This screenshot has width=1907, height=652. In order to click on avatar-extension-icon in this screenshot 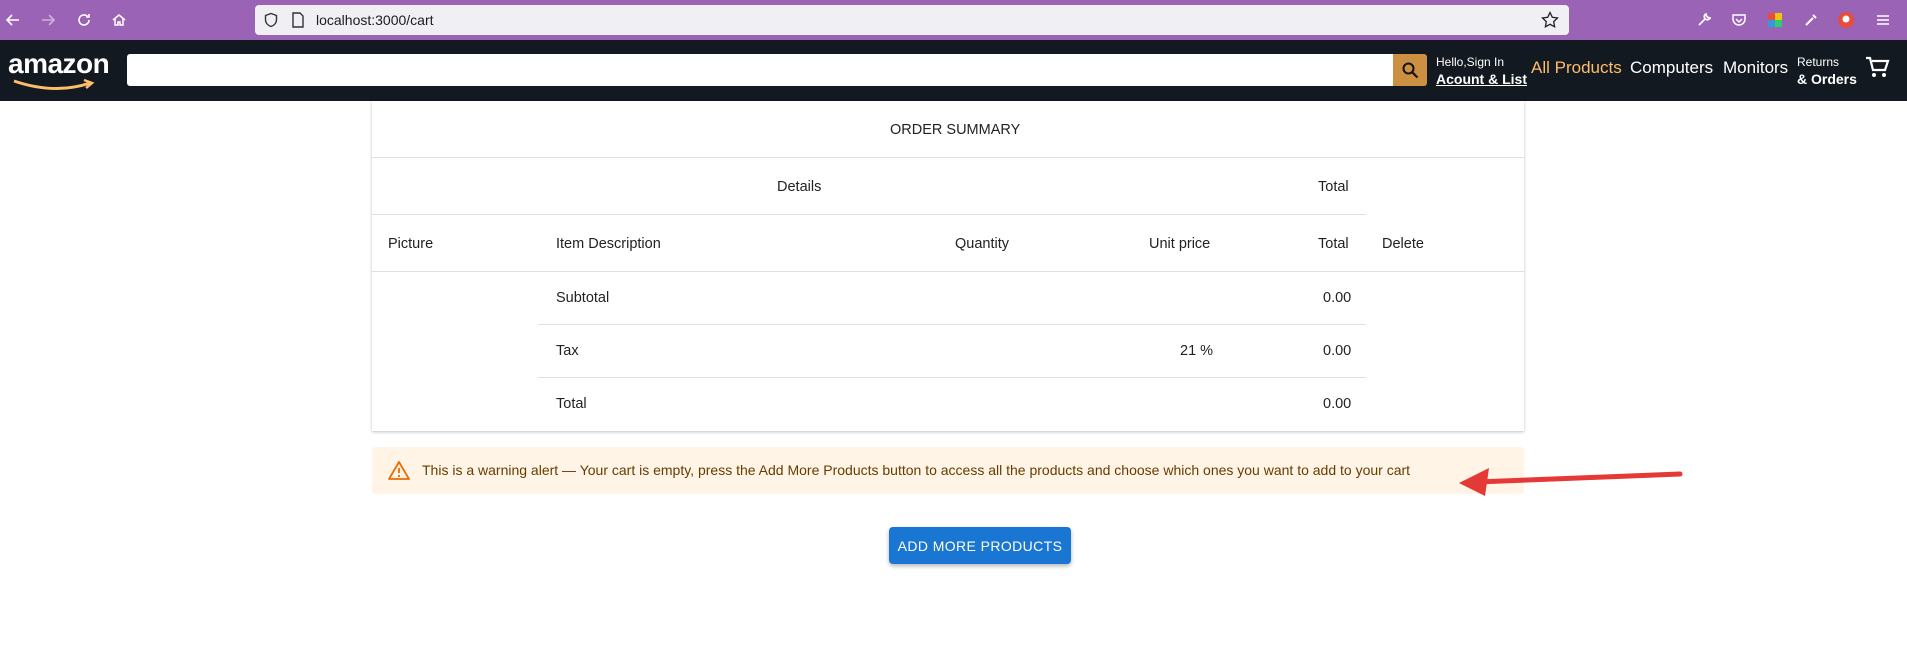, I will do `click(1846, 20)`.